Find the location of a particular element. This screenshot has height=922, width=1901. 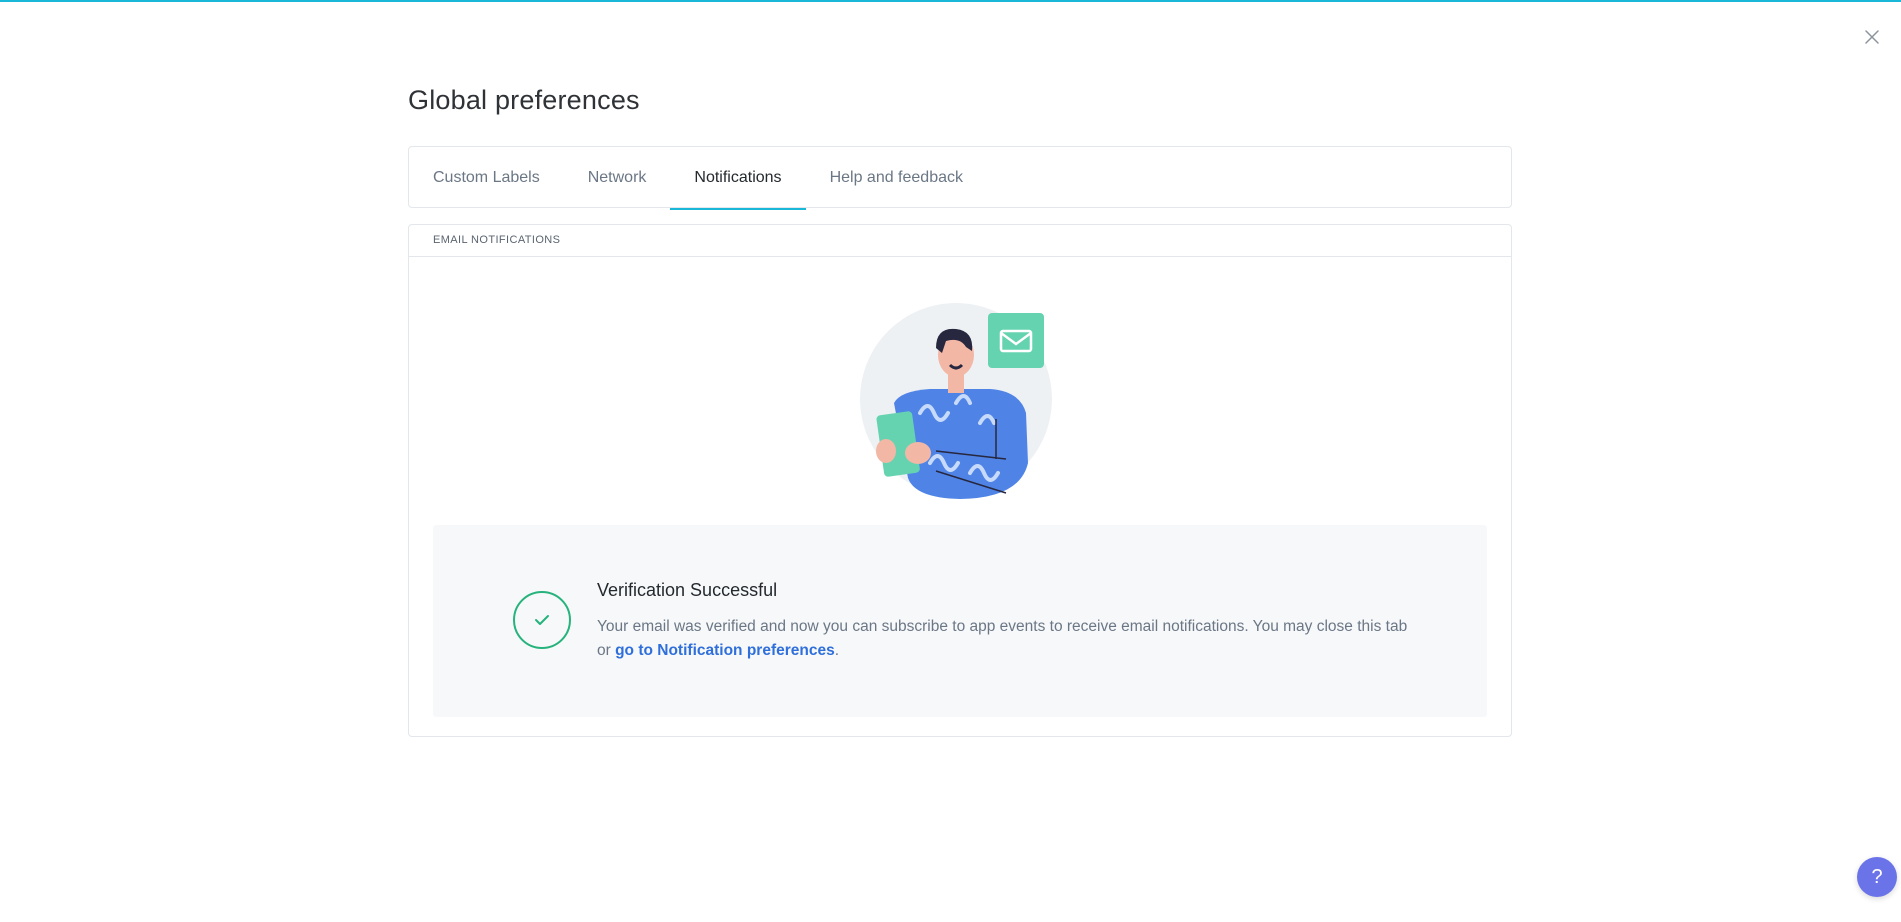

tab-help-and-feedback: Help and feedback is located at coordinates (896, 178).